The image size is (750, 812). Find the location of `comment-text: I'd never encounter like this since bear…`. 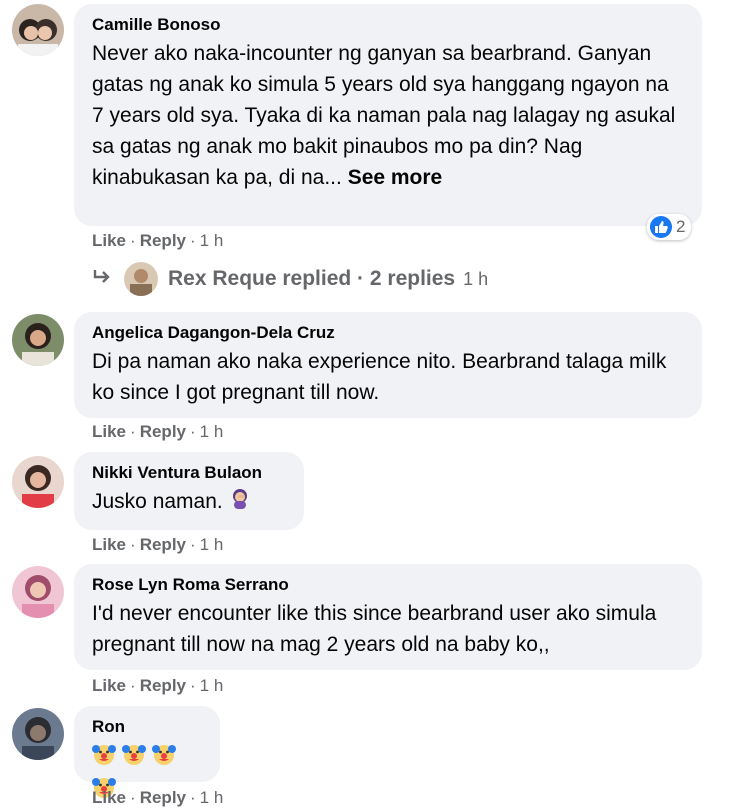

comment-text: I'd never encounter like this since bear… is located at coordinates (374, 629).